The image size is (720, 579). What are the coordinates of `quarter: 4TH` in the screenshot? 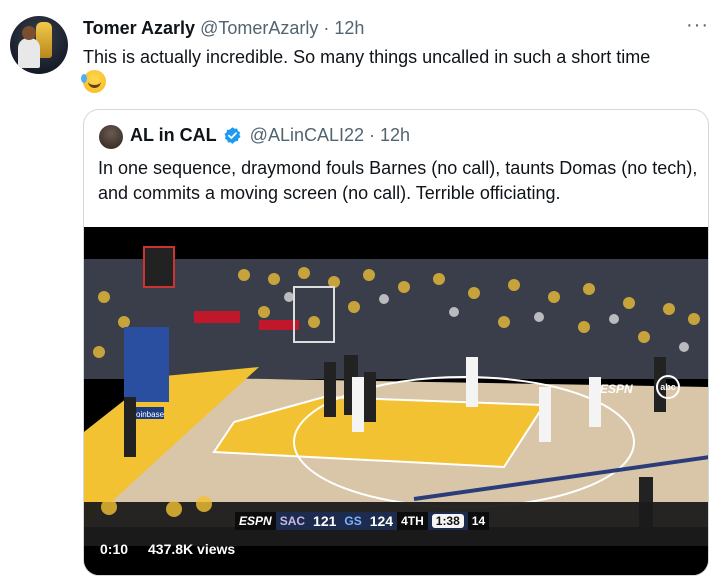 It's located at (412, 521).